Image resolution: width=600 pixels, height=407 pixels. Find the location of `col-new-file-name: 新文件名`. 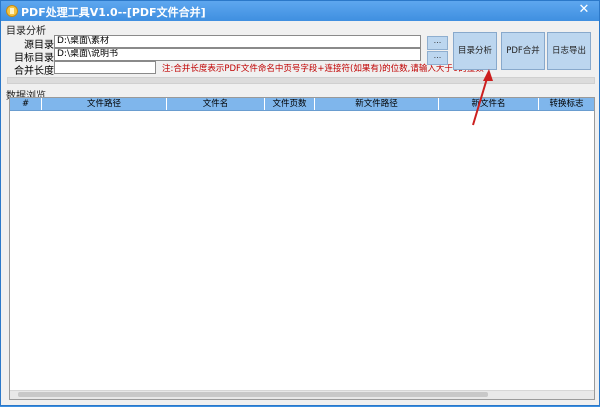

col-new-file-name: 新文件名 is located at coordinates (489, 104).